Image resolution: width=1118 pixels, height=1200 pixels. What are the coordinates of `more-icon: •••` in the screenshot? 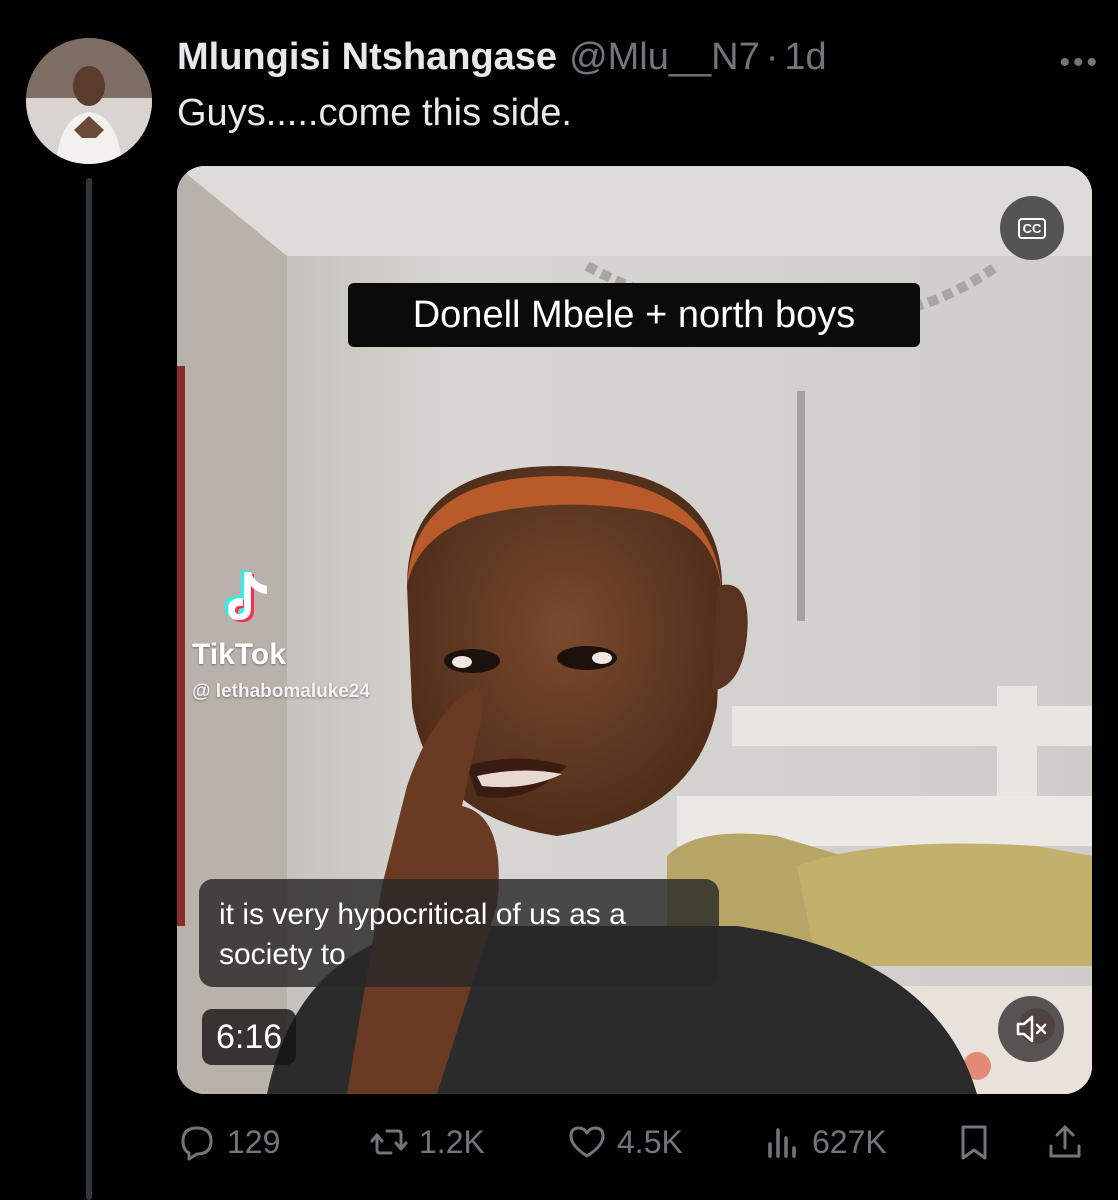 It's located at (1079, 63).